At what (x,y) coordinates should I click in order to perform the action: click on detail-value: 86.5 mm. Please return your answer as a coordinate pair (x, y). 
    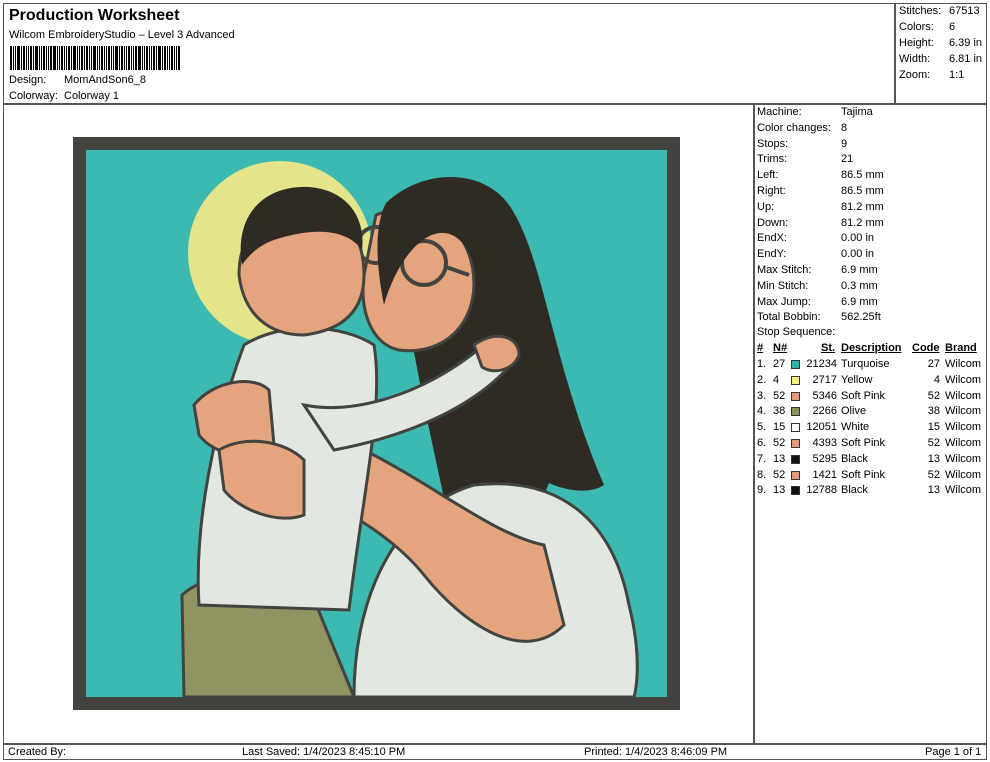
    Looking at the image, I should click on (862, 191).